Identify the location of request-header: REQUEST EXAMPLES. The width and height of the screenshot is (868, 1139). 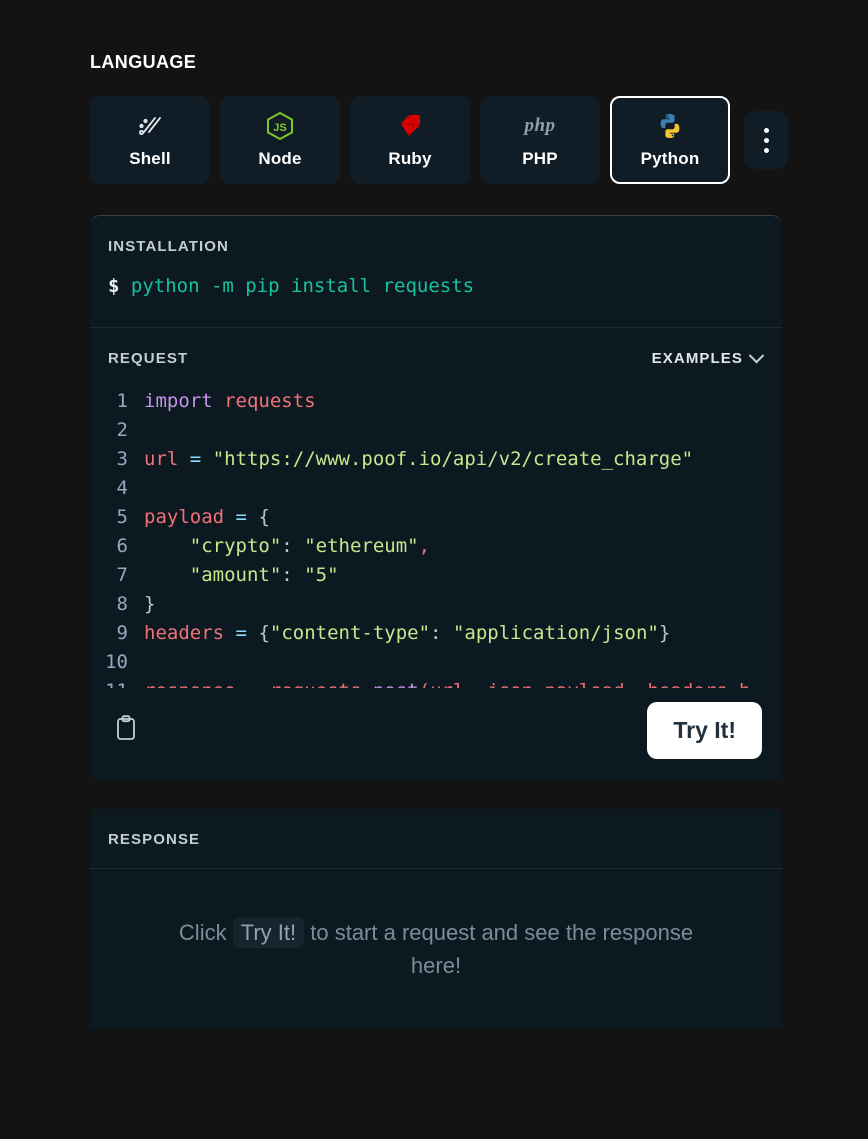
(436, 347).